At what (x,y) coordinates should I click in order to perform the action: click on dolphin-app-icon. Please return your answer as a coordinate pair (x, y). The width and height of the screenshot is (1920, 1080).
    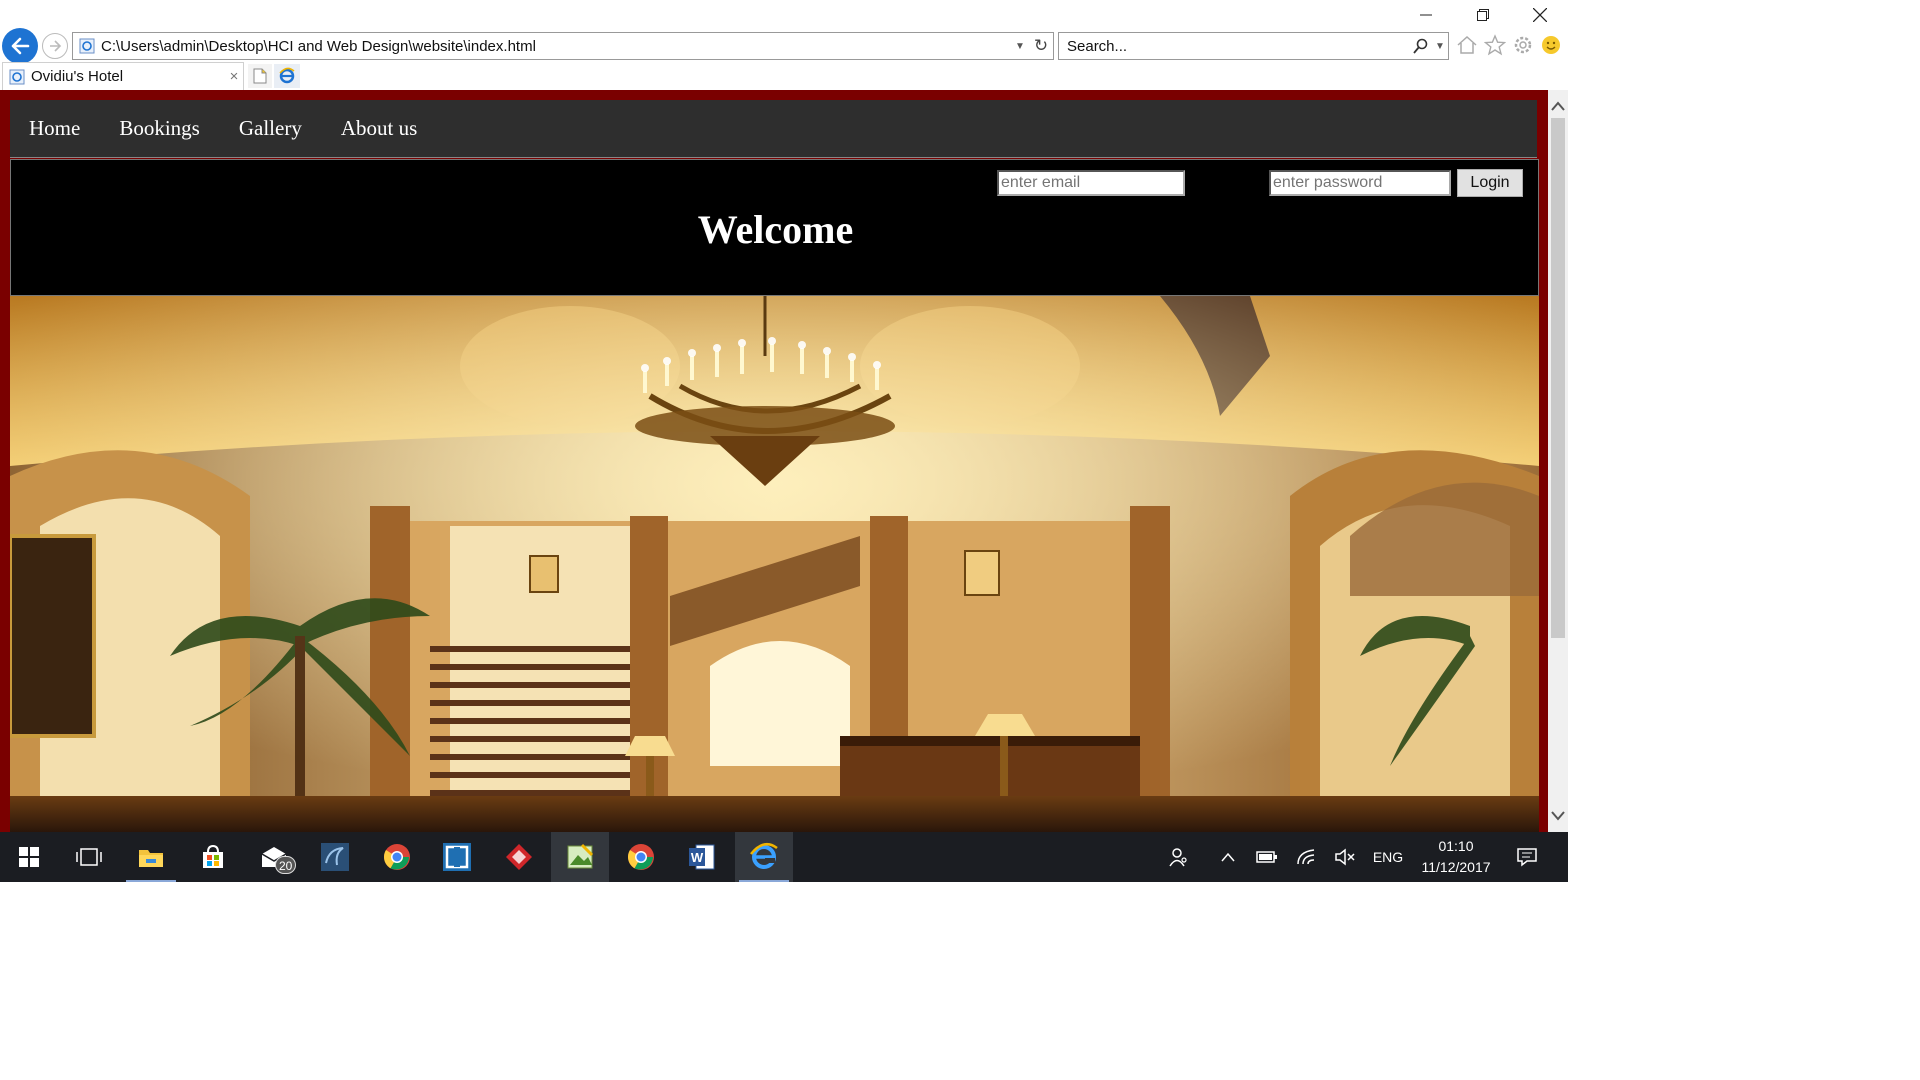
    Looking at the image, I should click on (335, 857).